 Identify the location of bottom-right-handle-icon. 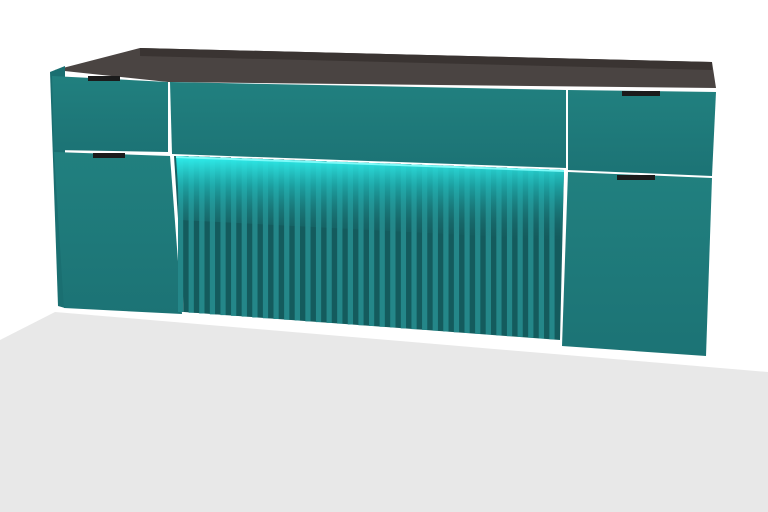
(636, 177).